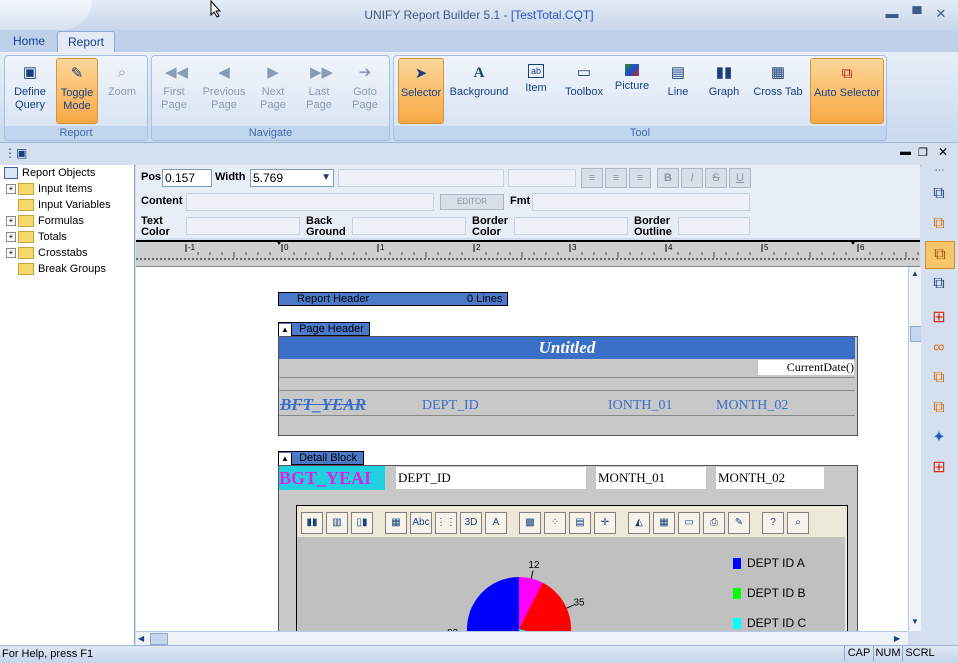  What do you see at coordinates (892, 14) in the screenshot?
I see `minimize-button: ▬` at bounding box center [892, 14].